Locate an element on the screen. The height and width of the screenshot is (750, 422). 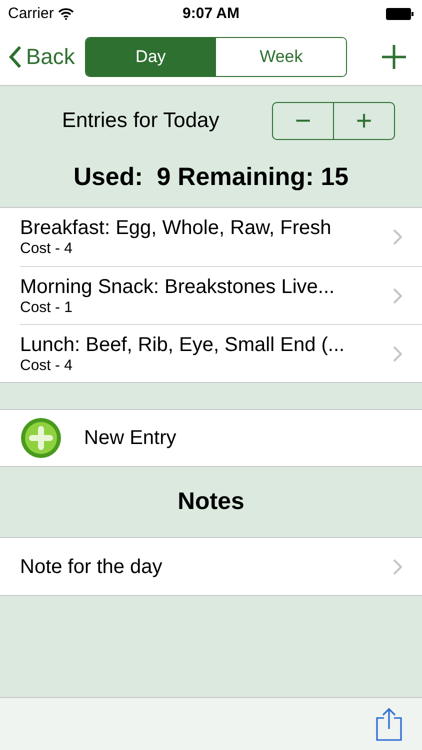
entry-title: Breakfast: Egg, Whole, Raw, Fresh is located at coordinates (176, 228).